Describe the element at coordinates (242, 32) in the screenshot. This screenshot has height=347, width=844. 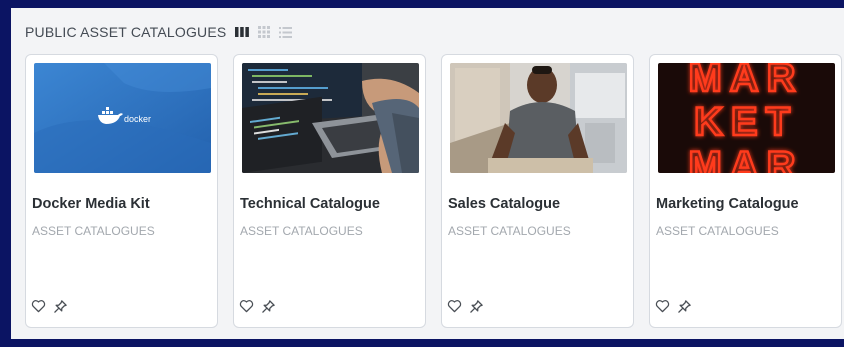
I see `columns-view-icon` at that location.